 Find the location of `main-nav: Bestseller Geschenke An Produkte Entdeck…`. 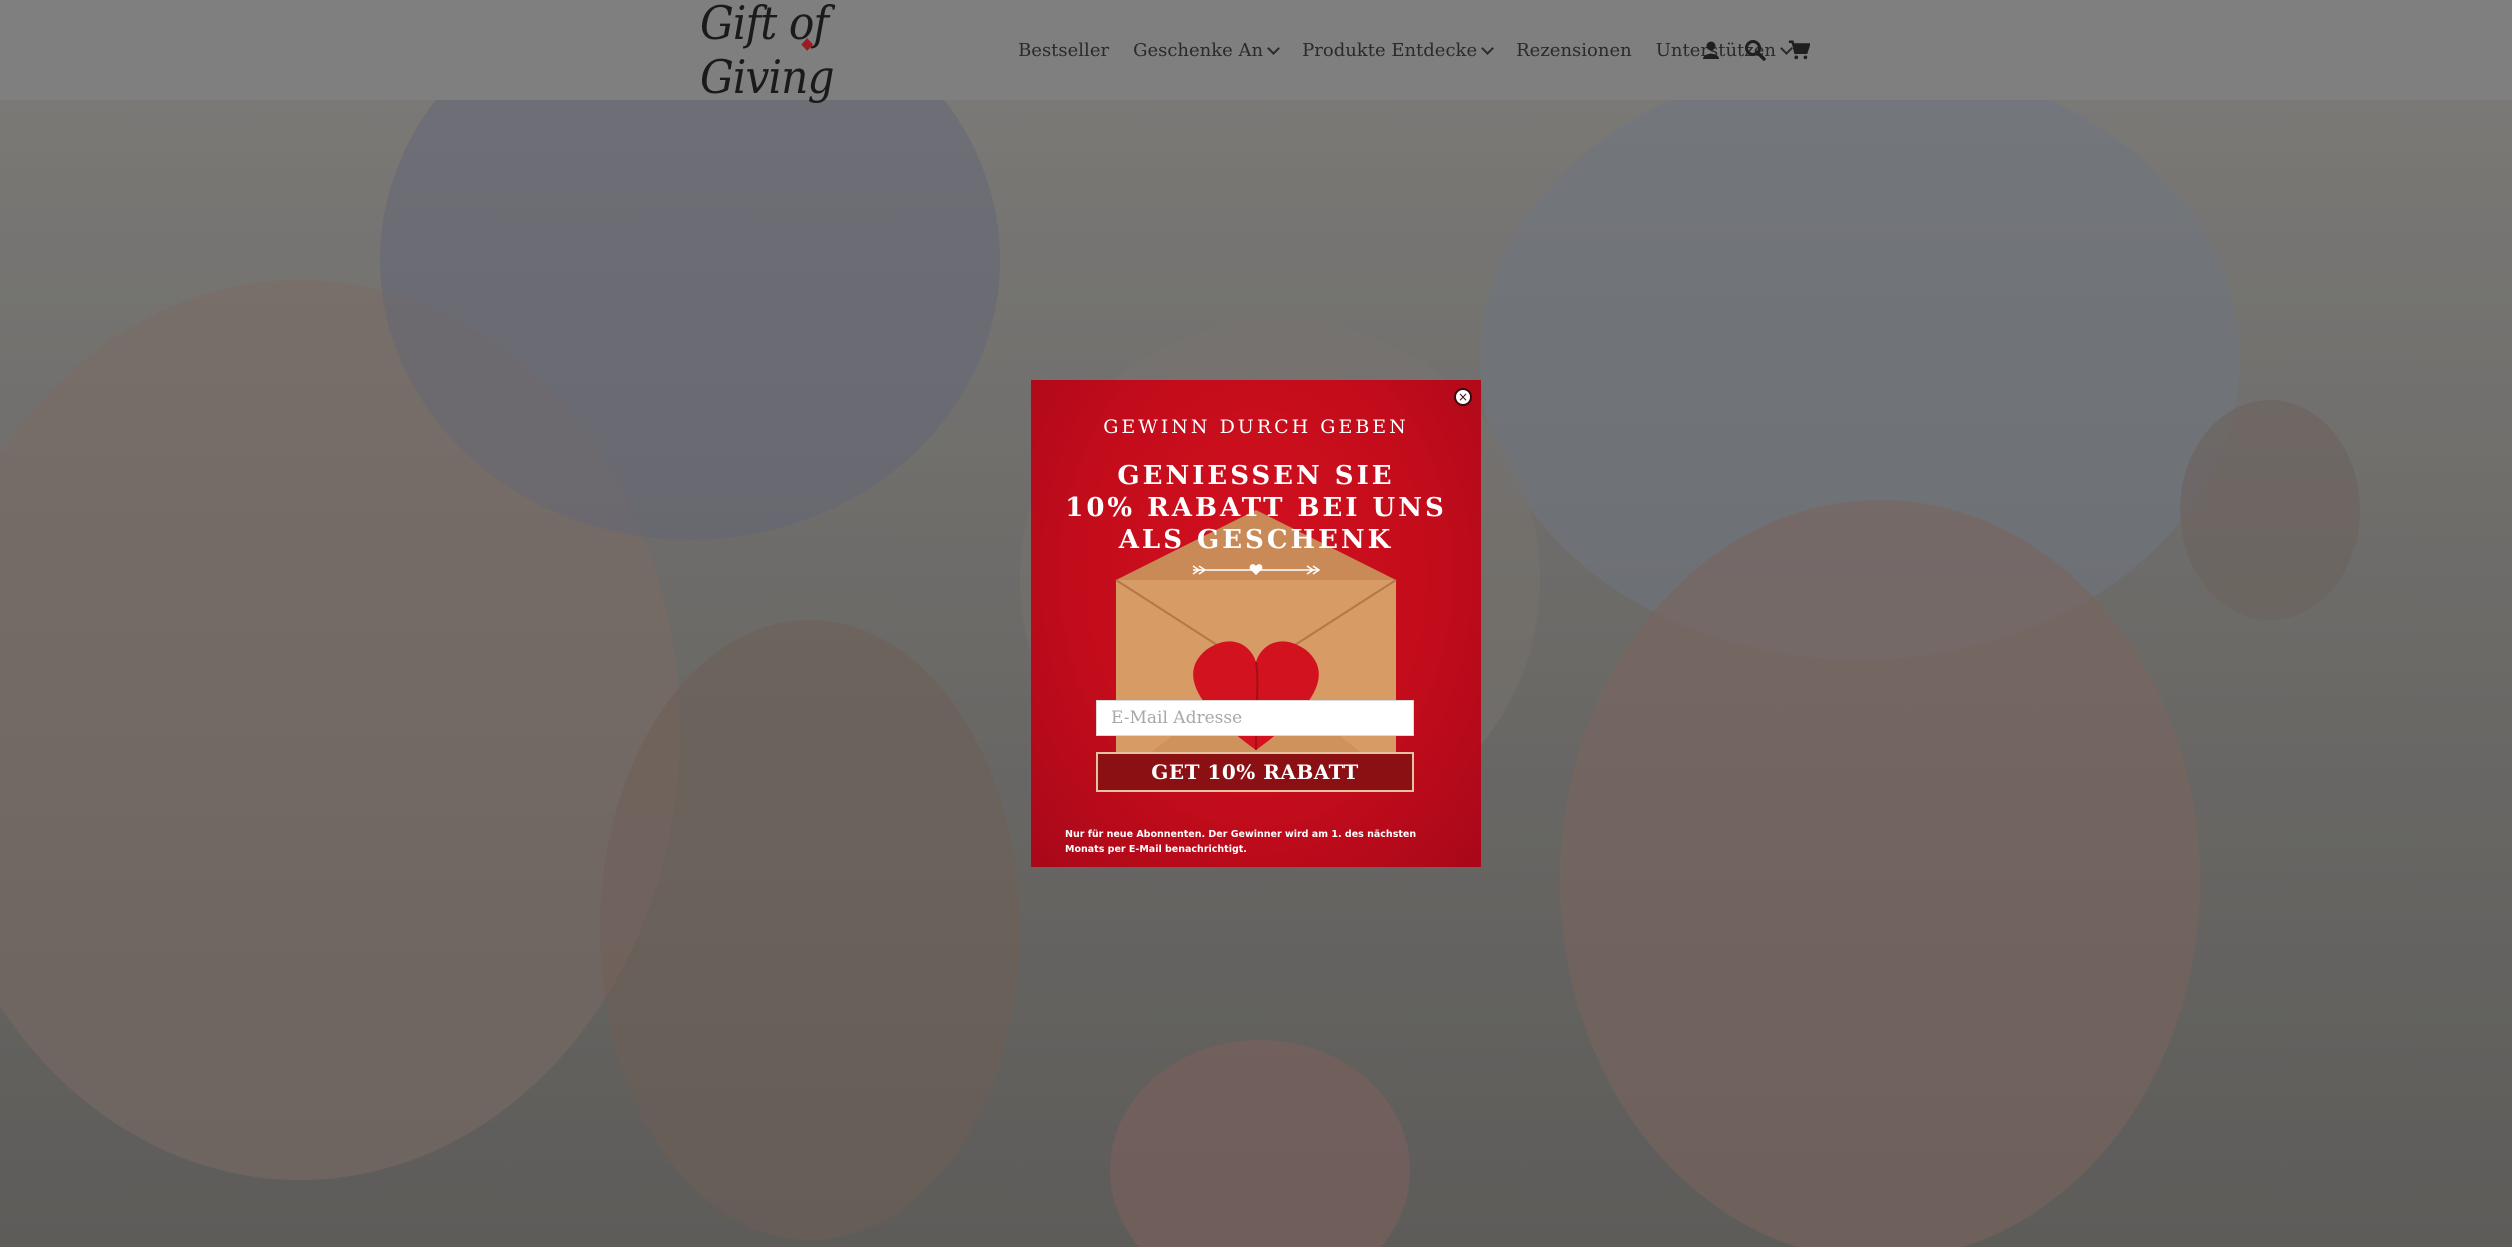

main-nav: Bestseller Geschenke An Produkte Entdeck… is located at coordinates (1416, 50).